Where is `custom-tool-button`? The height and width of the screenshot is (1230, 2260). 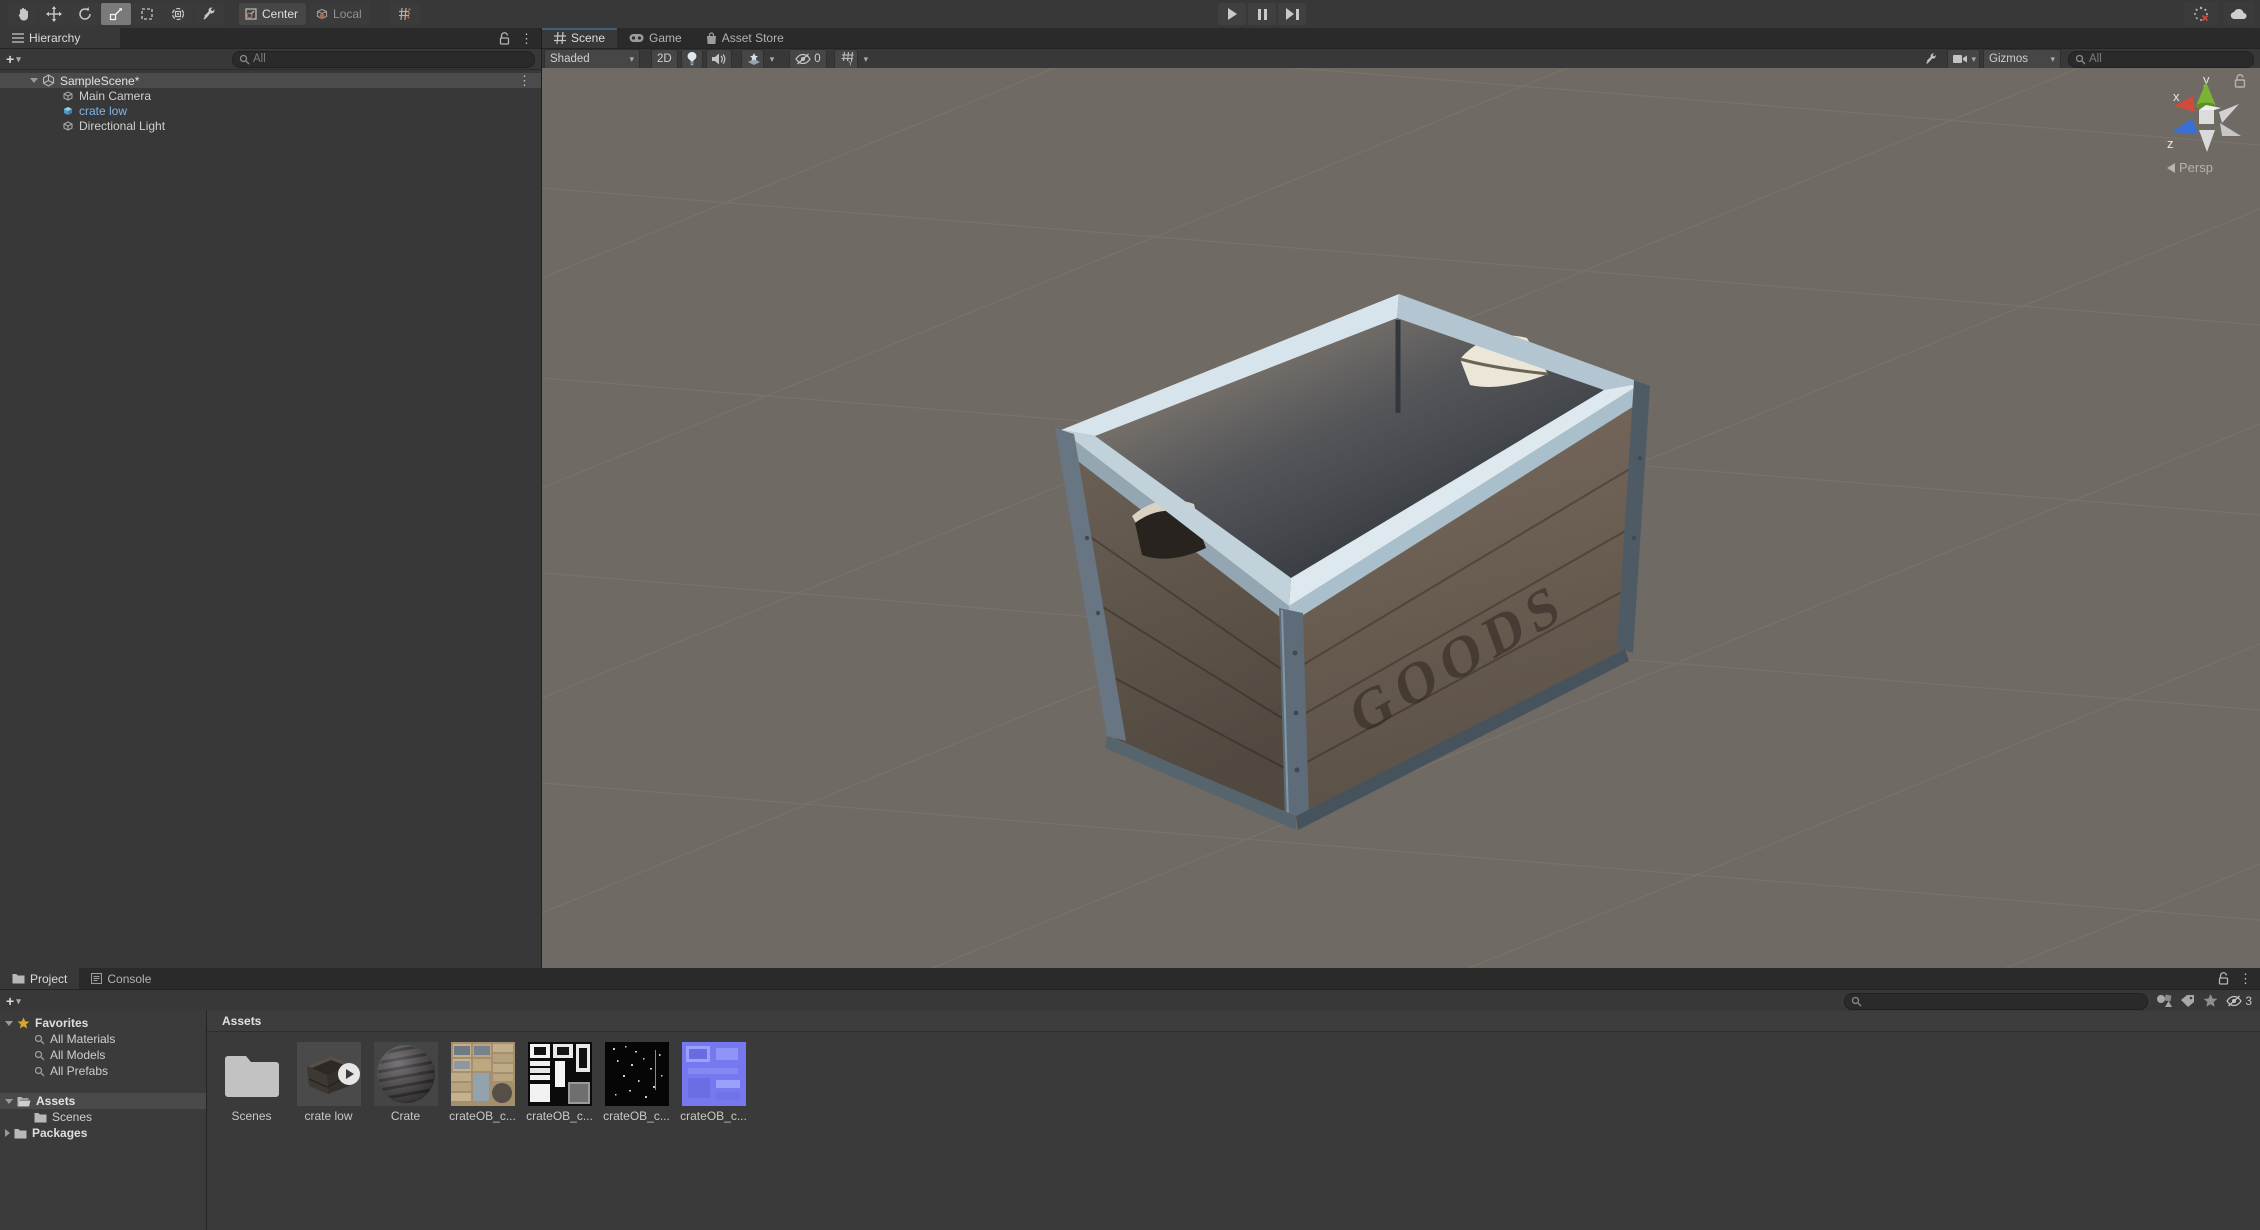 custom-tool-button is located at coordinates (209, 14).